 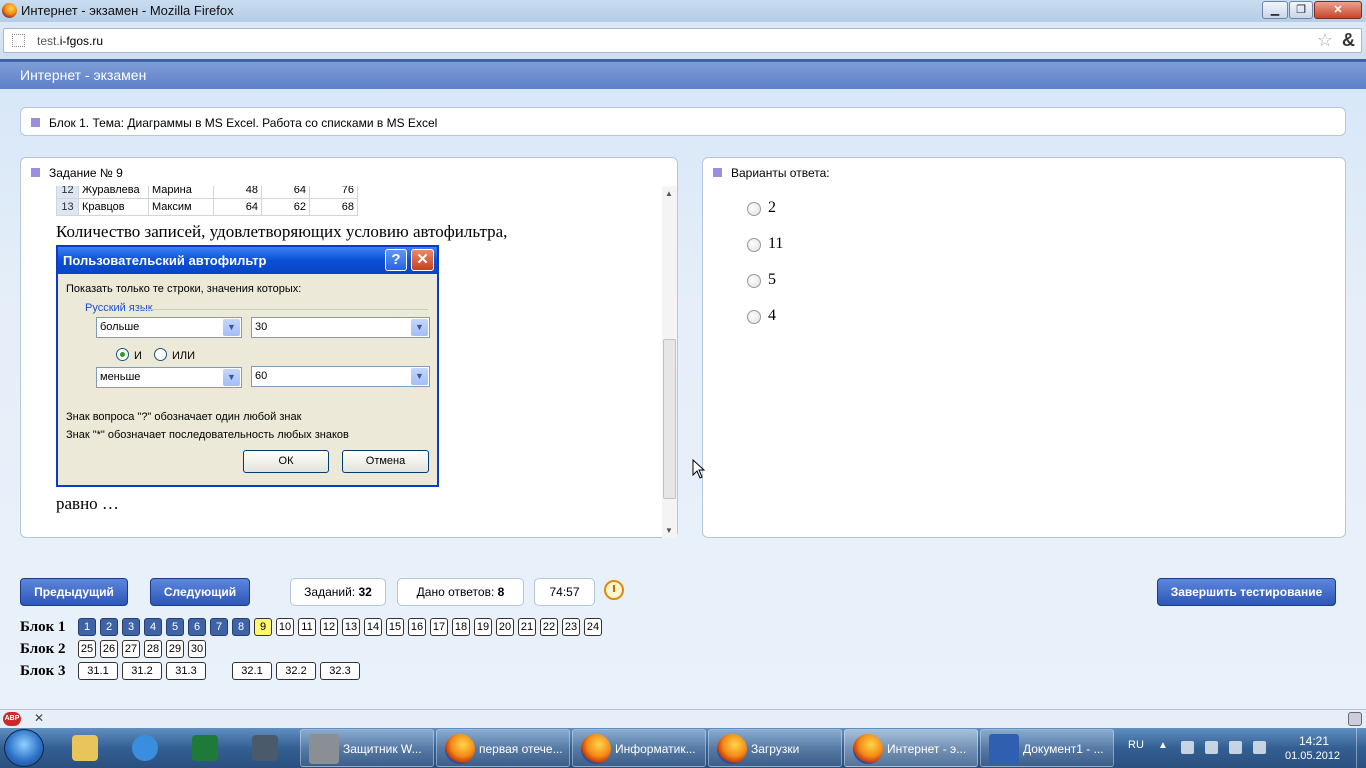 I want to click on question-nav-17: 17, so click(x=439, y=627).